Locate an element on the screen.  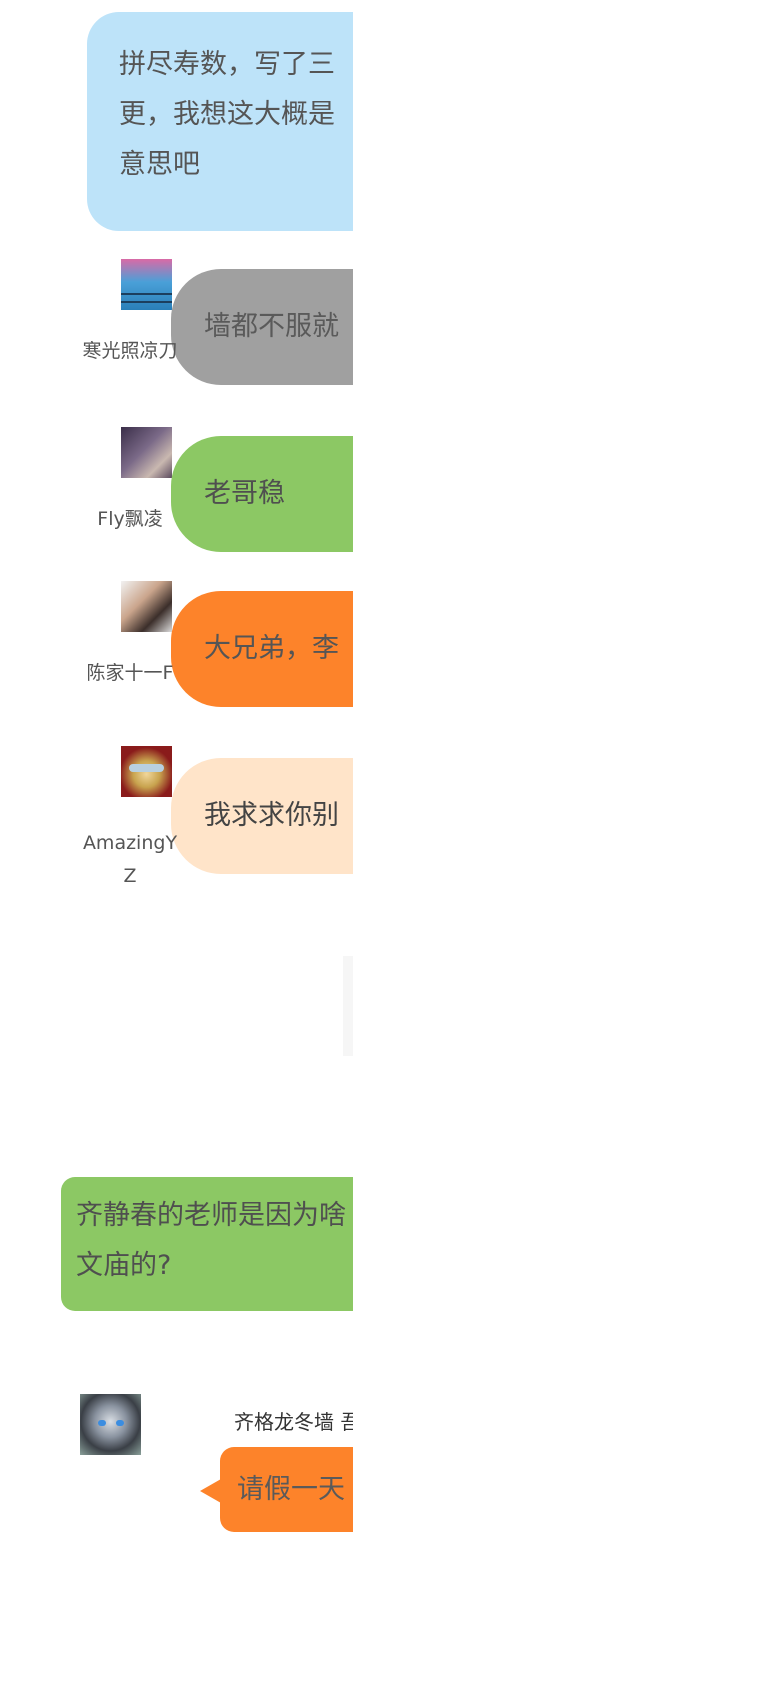
message-bubble-top: 拼尽寿数，写了三 更，我想这大概是 意思吧 is located at coordinates (220, 121).